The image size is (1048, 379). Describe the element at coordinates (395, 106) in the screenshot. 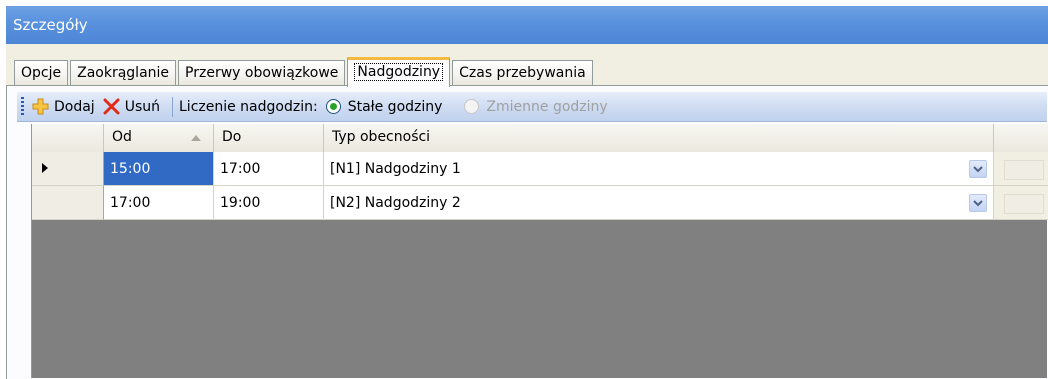

I see `fixed-hours-label: Stałe godziny` at that location.